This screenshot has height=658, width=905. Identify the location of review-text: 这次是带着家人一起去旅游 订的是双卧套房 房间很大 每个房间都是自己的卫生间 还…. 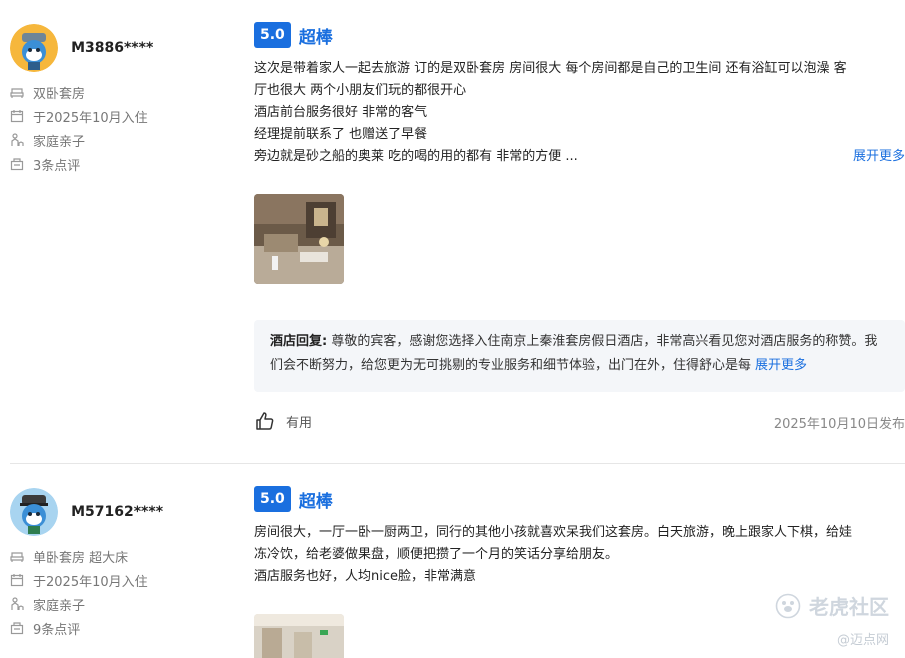
(579, 113).